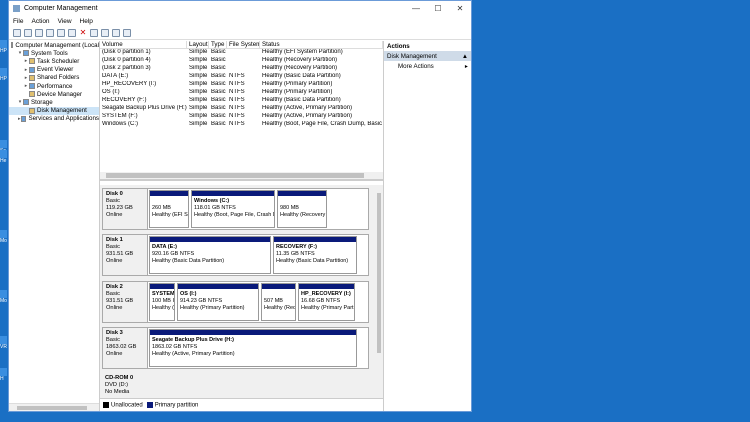  Describe the element at coordinates (54, 119) in the screenshot. I see `tree-item: ▸ Services and Applications` at that location.